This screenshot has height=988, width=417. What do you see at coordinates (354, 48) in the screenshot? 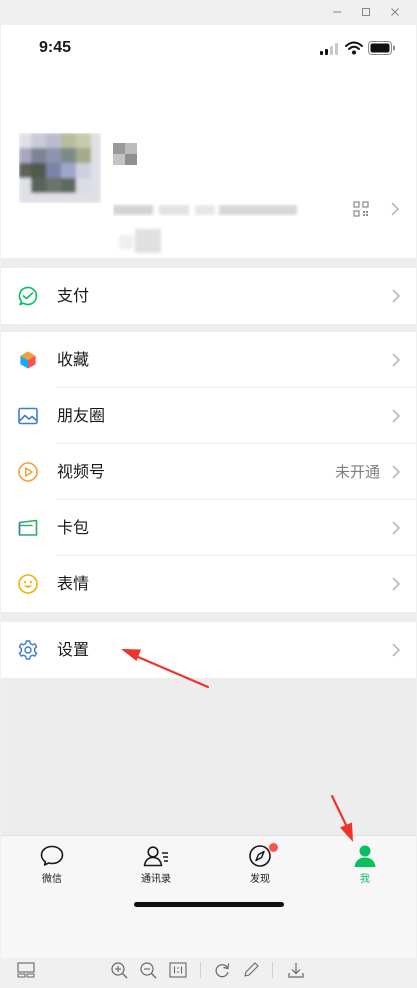
I see `wifi-icon` at bounding box center [354, 48].